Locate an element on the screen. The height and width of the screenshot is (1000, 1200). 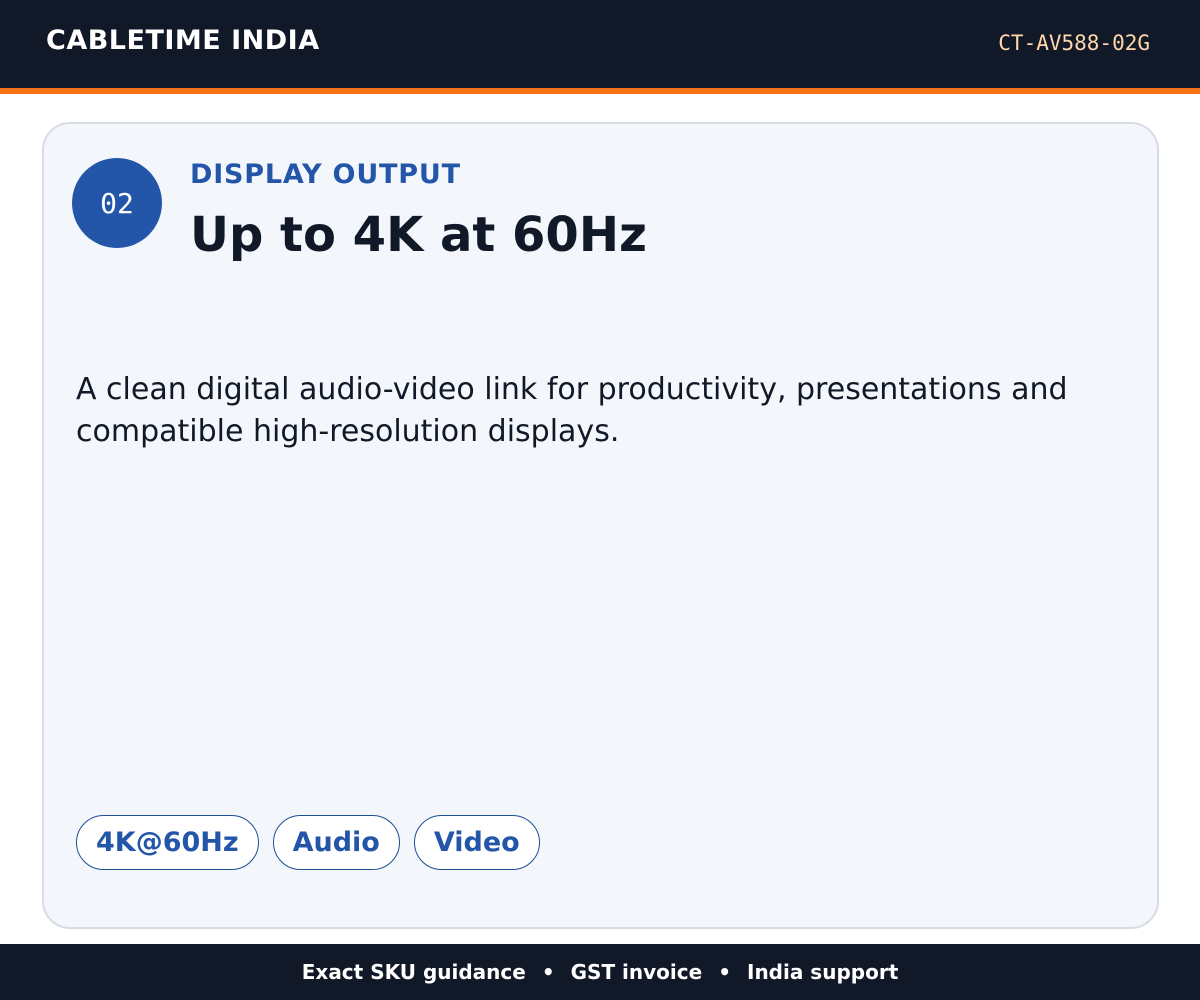
tag-audio: Audio is located at coordinates (336, 842).